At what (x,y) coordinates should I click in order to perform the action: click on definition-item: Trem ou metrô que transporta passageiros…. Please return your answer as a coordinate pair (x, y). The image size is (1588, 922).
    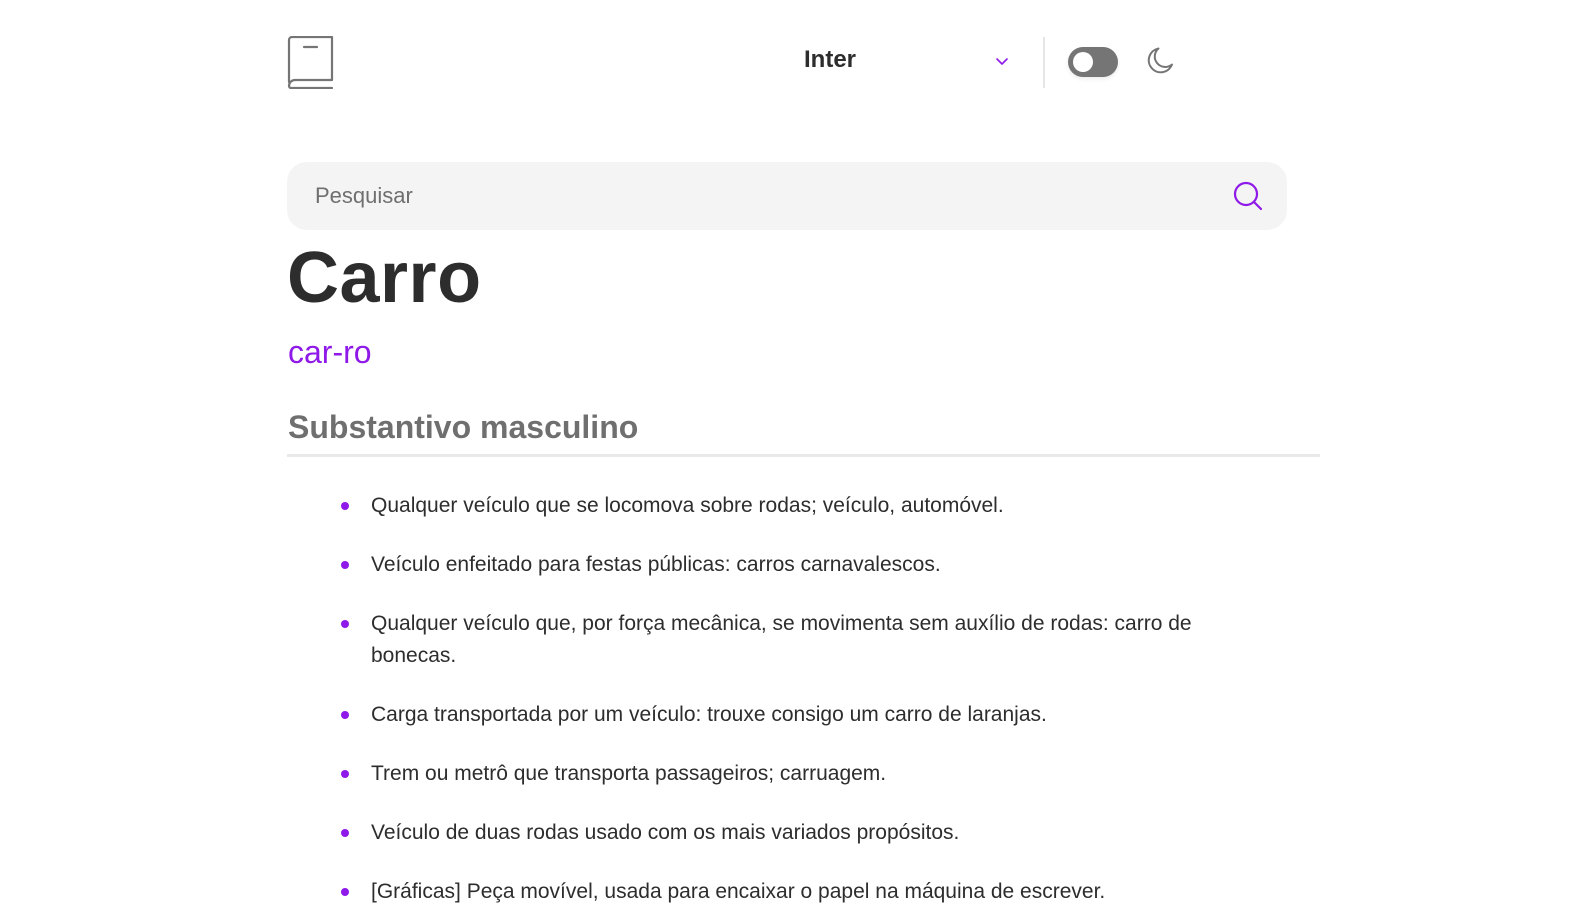
    Looking at the image, I should click on (787, 774).